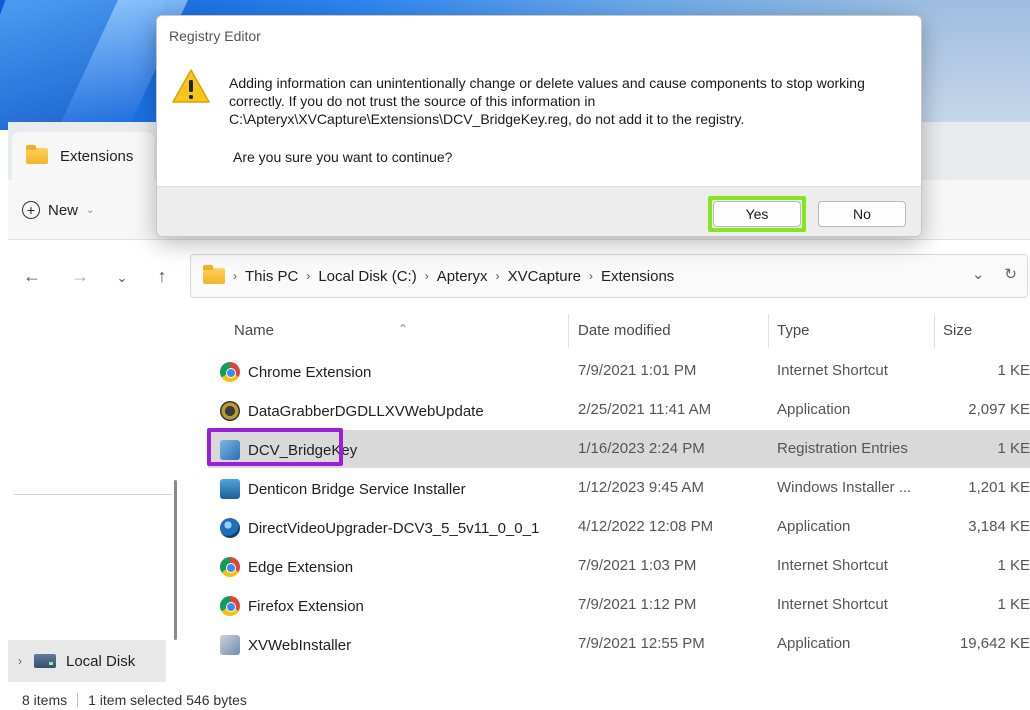 This screenshot has height=710, width=1030. Describe the element at coordinates (394, 528) in the screenshot. I see `file-name: DirectVideoUpgrader-DCV3_5_5v11_0_0_1` at that location.